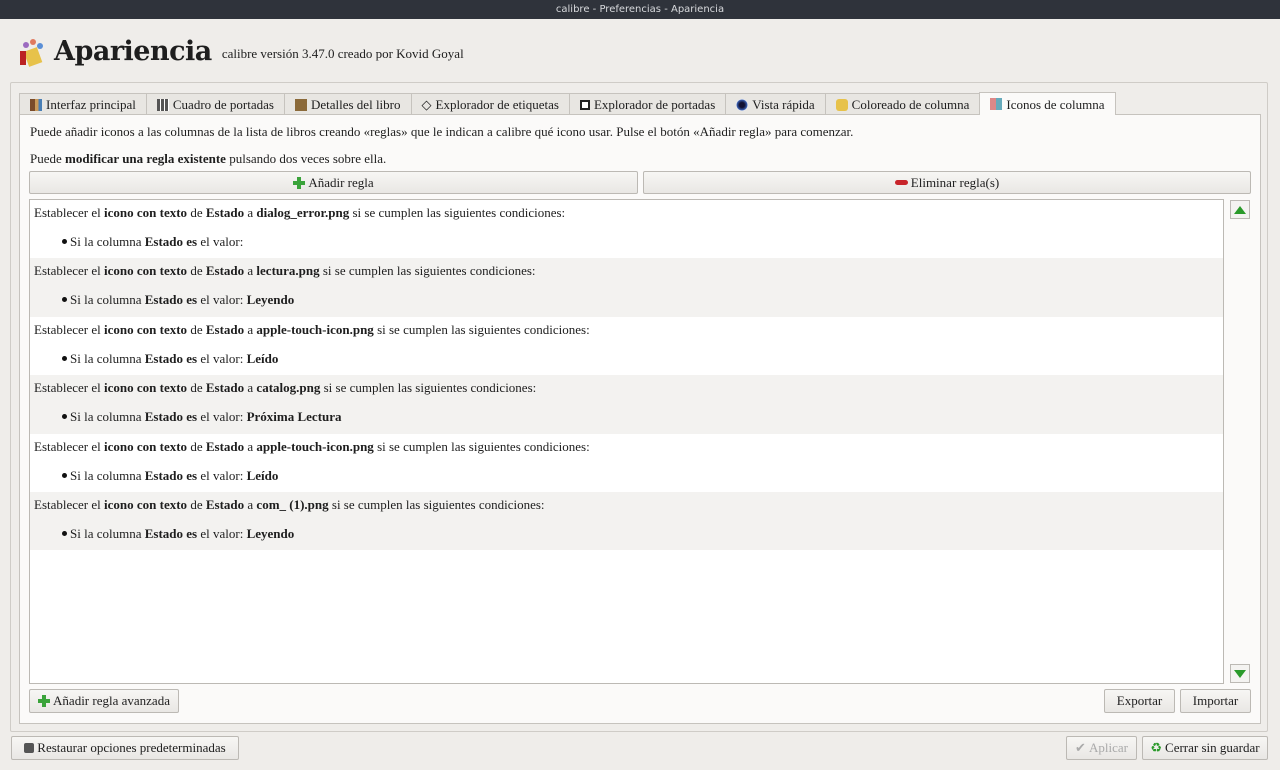 The width and height of the screenshot is (1280, 770). I want to click on minus-icon, so click(901, 182).